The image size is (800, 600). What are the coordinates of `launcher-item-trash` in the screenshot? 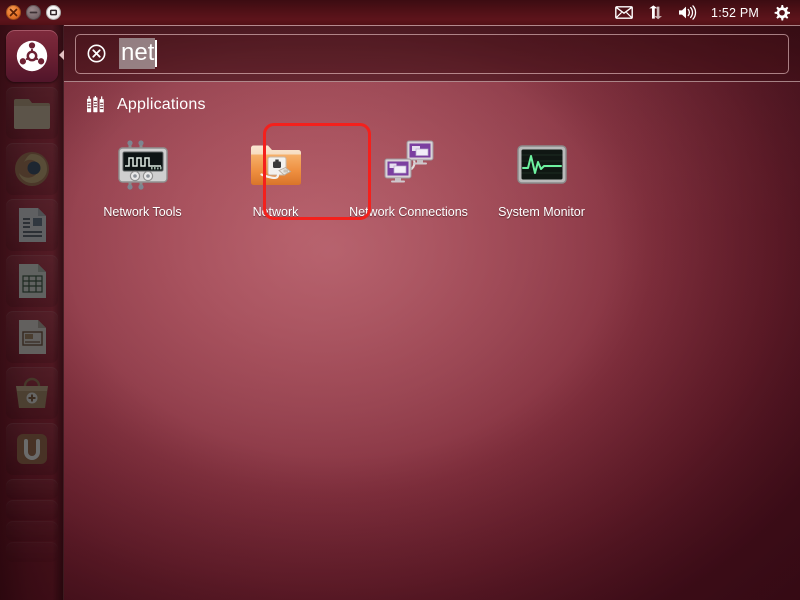 It's located at (32, 552).